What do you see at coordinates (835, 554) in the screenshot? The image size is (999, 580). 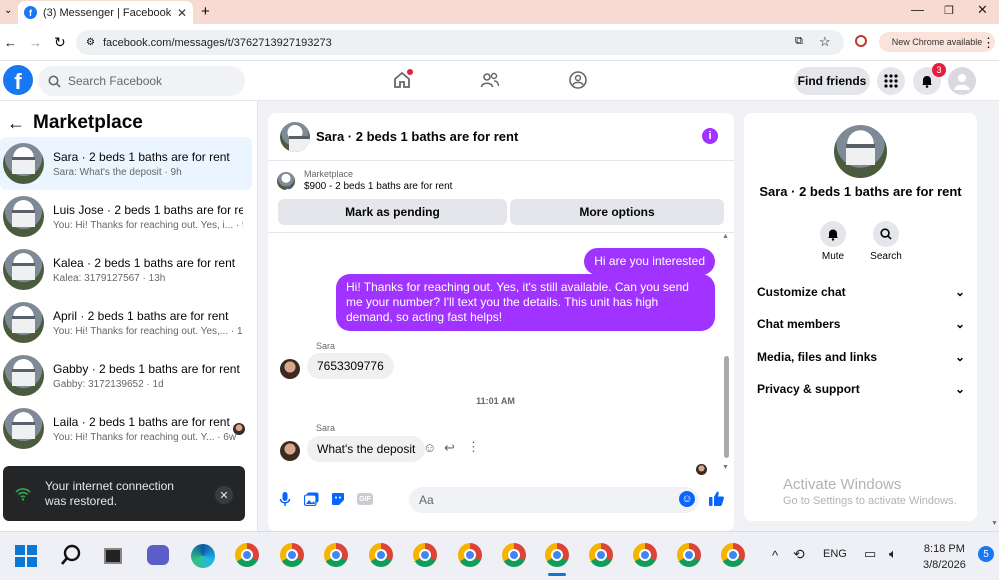 I see `language-indicator: ENG` at bounding box center [835, 554].